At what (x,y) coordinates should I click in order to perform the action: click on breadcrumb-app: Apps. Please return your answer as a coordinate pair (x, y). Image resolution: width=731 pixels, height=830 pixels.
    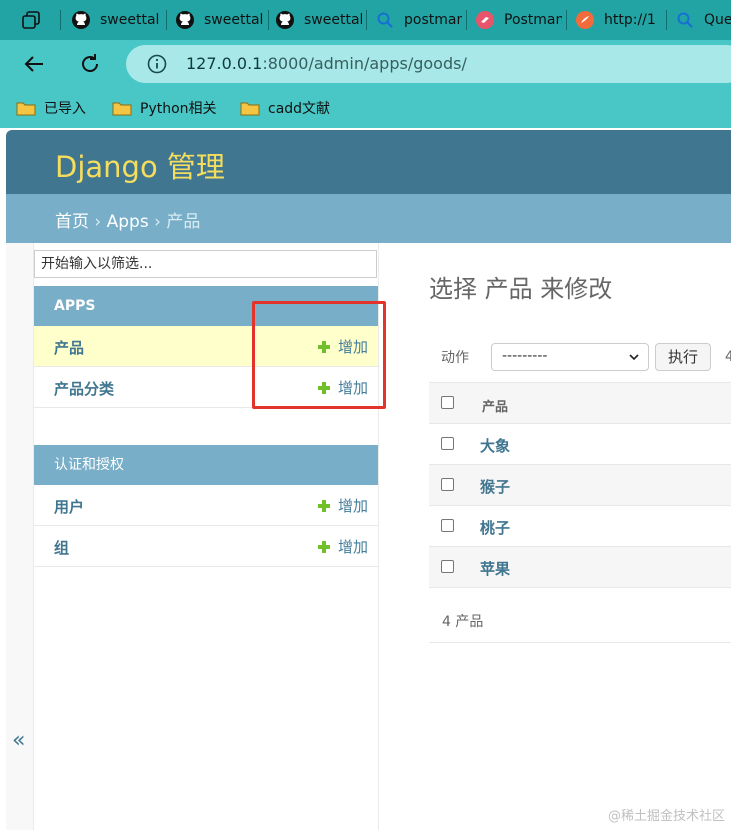
    Looking at the image, I should click on (128, 222).